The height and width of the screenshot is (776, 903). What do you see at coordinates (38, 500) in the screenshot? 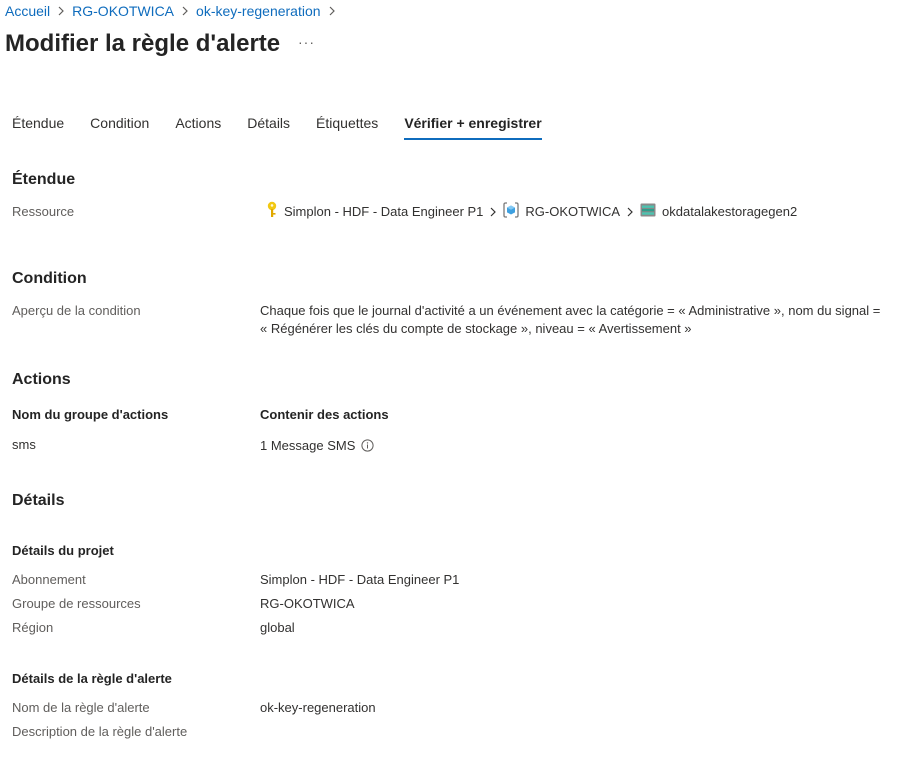
I see `details-section-title: Détails` at bounding box center [38, 500].